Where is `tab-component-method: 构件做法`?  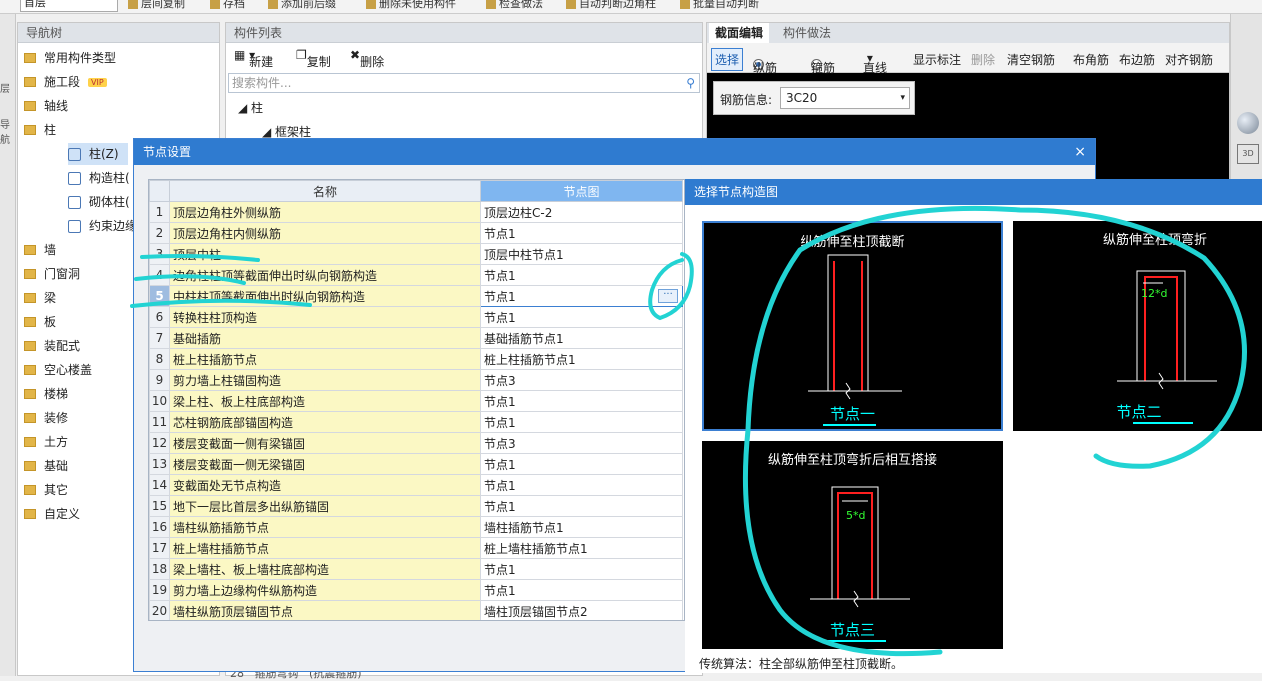 tab-component-method: 构件做法 is located at coordinates (807, 33).